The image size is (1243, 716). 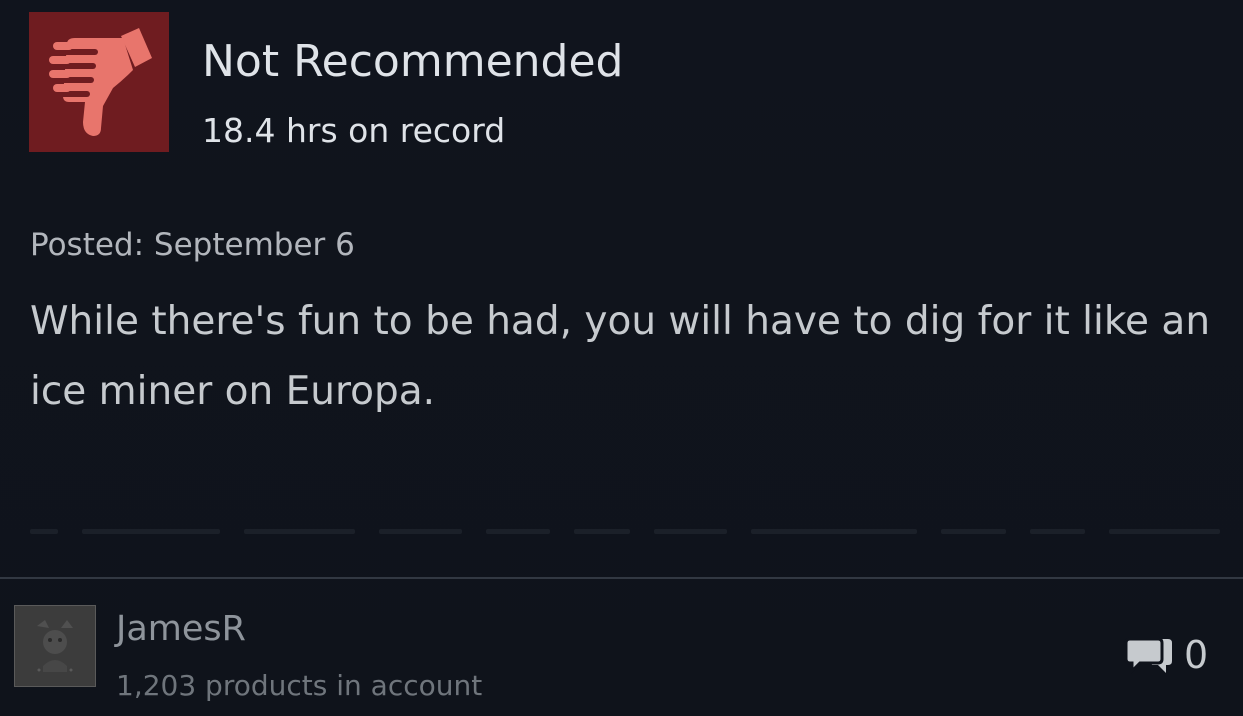 I want to click on divider, so click(x=621, y=578).